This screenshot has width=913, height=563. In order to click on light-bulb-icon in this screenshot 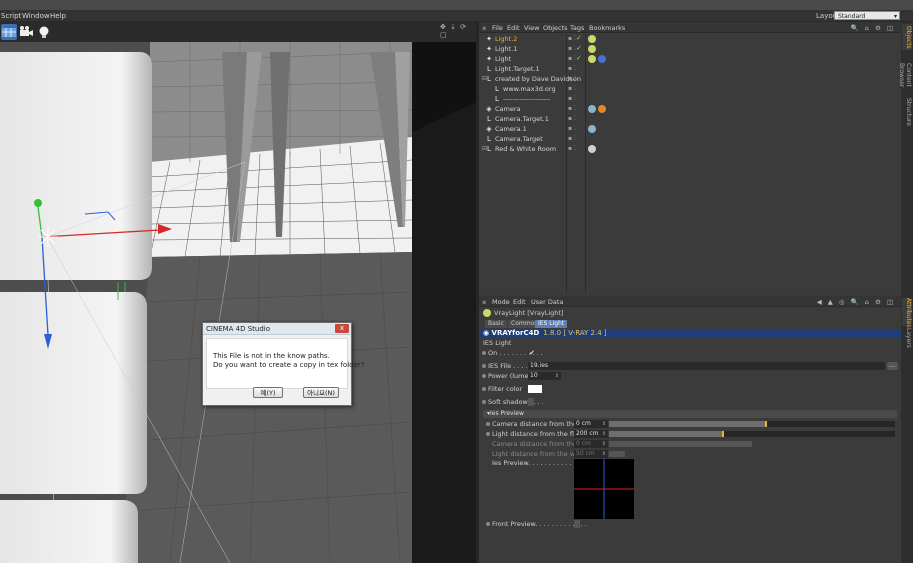, I will do `click(44, 32)`.